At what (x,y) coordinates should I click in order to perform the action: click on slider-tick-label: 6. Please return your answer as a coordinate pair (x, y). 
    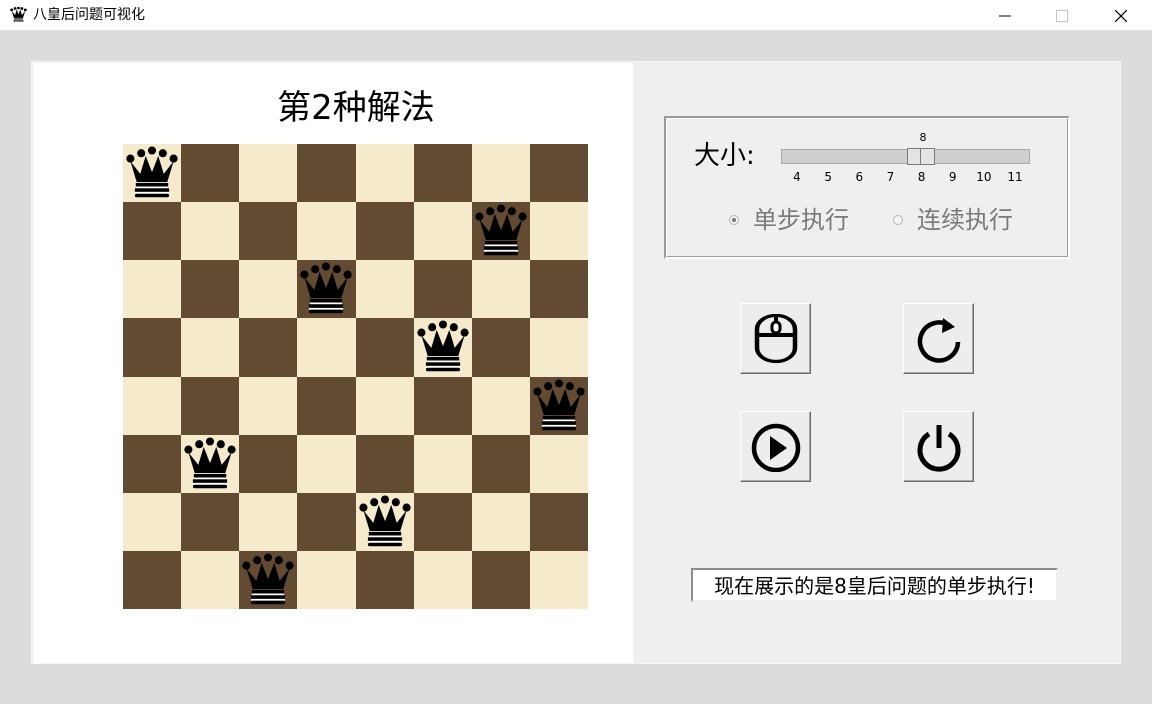
    Looking at the image, I should click on (859, 177).